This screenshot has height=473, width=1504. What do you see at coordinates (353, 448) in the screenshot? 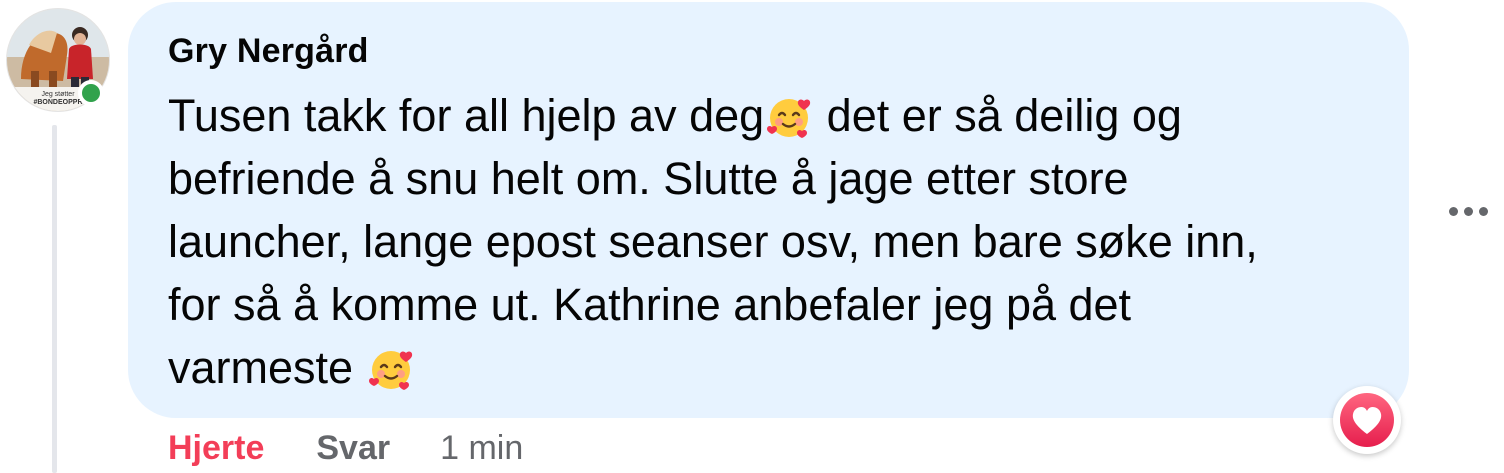
I see `reply-button: Svar` at bounding box center [353, 448].